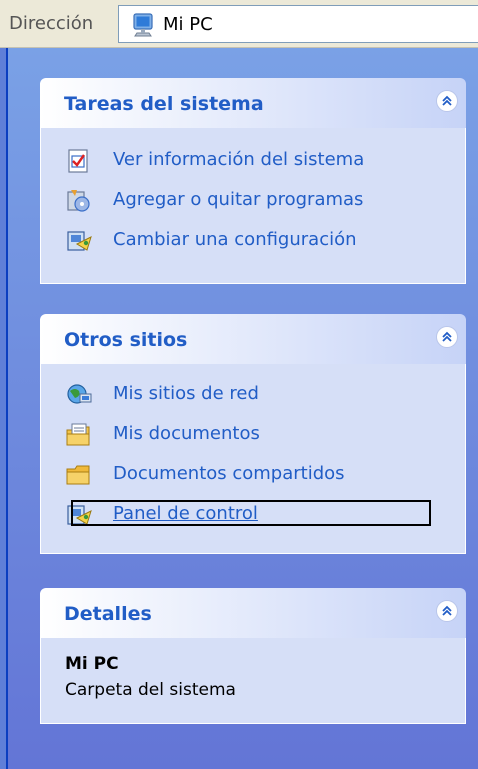 This screenshot has width=478, height=769. Describe the element at coordinates (186, 433) in the screenshot. I see `place-label: Mis documentos` at that location.